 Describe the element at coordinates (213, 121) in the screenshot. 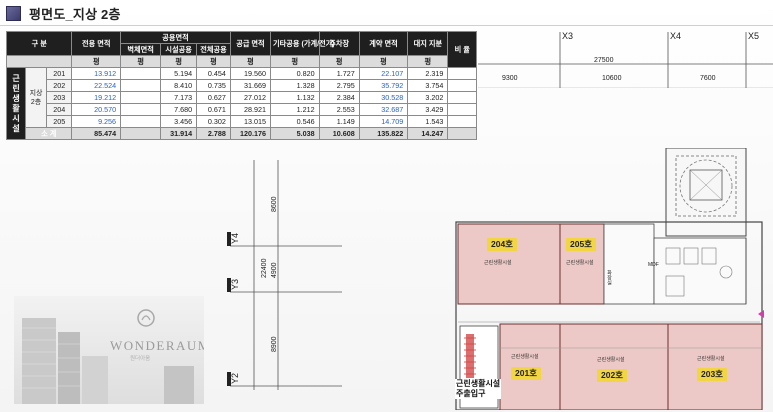

I see `shared-total-cell: 0.302` at that location.